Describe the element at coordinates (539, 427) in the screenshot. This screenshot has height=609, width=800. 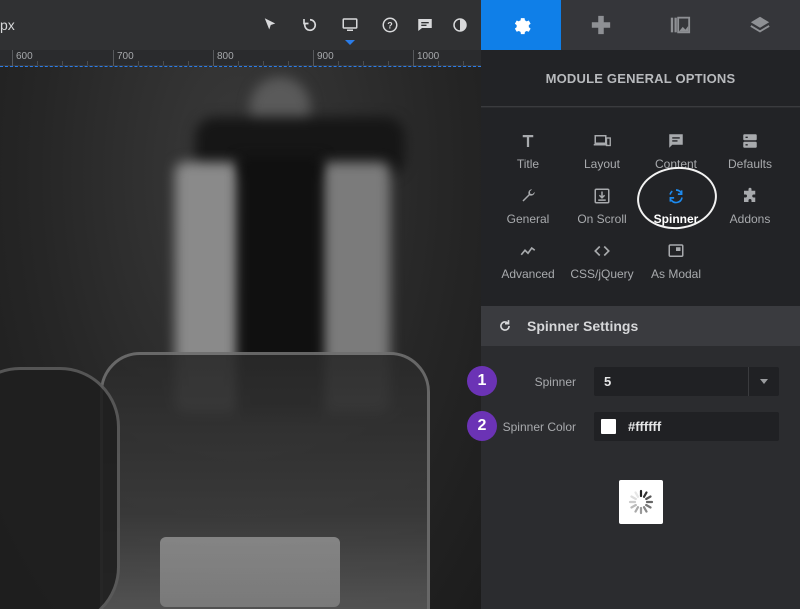
I see `spinner-color-label: Spinner Color` at that location.